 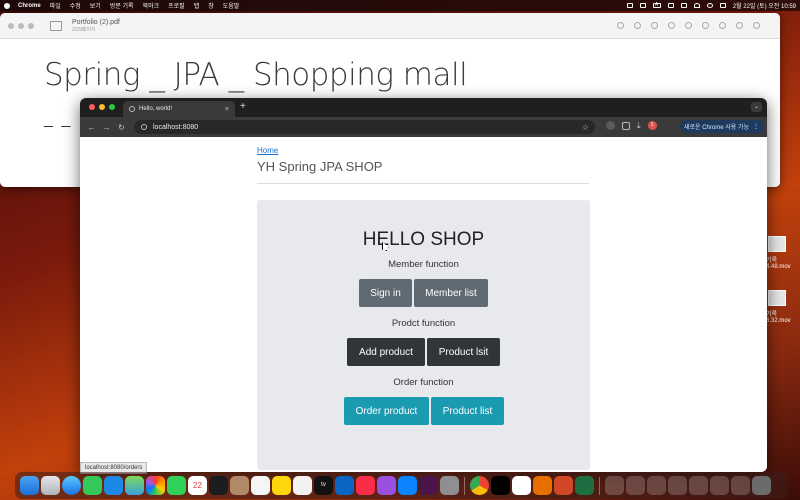 What do you see at coordinates (50, 485) in the screenshot?
I see `launchpad-icon` at bounding box center [50, 485].